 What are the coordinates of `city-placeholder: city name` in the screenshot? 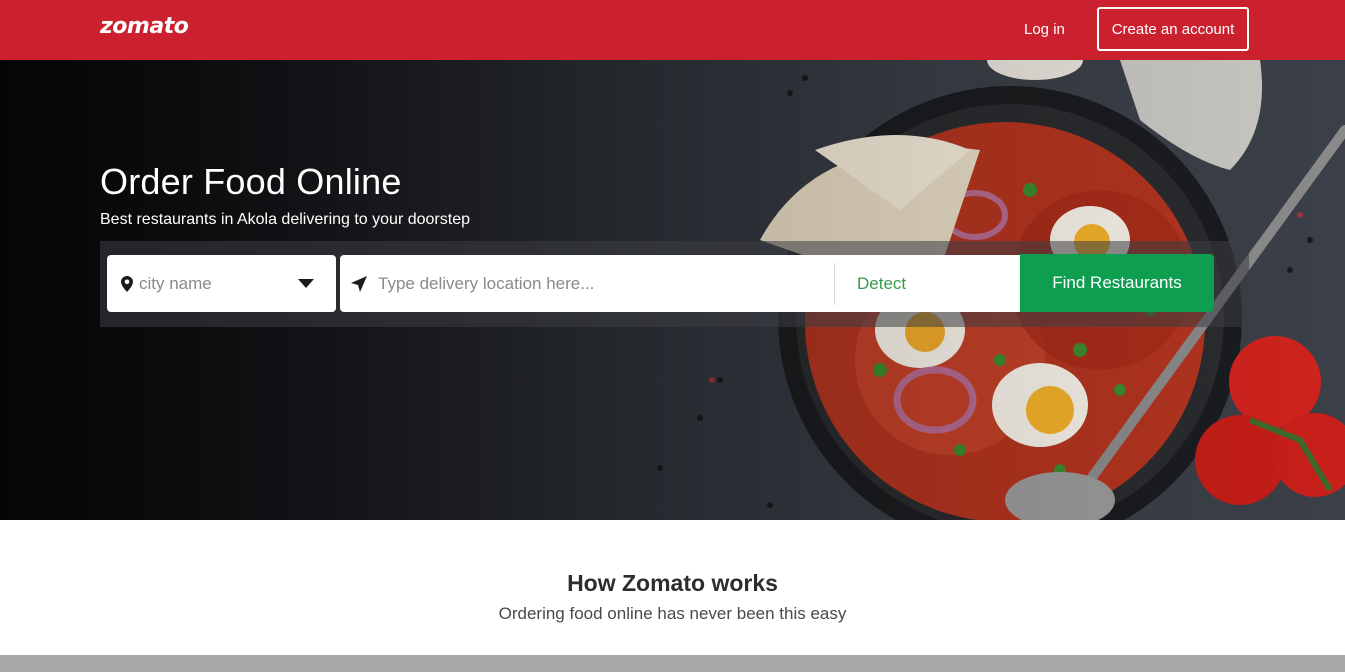 It's located at (175, 283).